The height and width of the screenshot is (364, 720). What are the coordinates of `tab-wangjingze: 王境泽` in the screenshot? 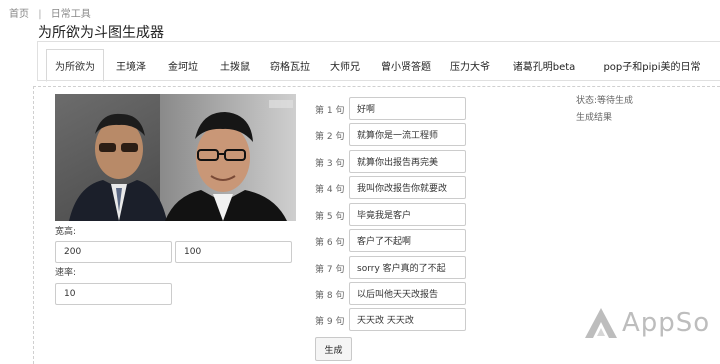 It's located at (131, 65).